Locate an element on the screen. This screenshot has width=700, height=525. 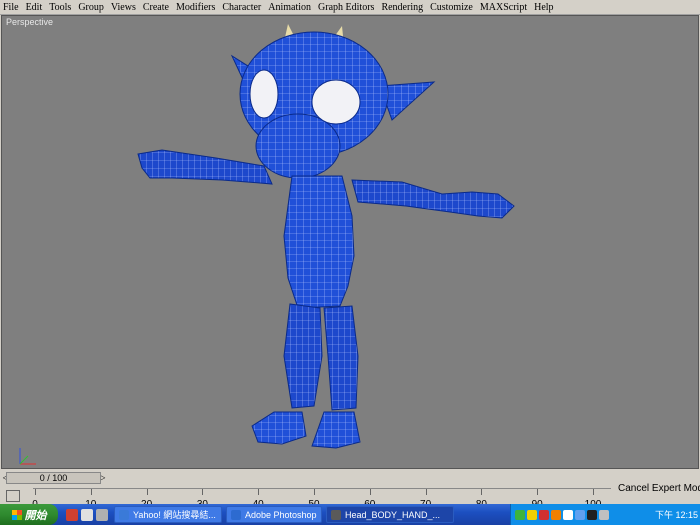
desktop-icon is located at coordinates (87, 514).